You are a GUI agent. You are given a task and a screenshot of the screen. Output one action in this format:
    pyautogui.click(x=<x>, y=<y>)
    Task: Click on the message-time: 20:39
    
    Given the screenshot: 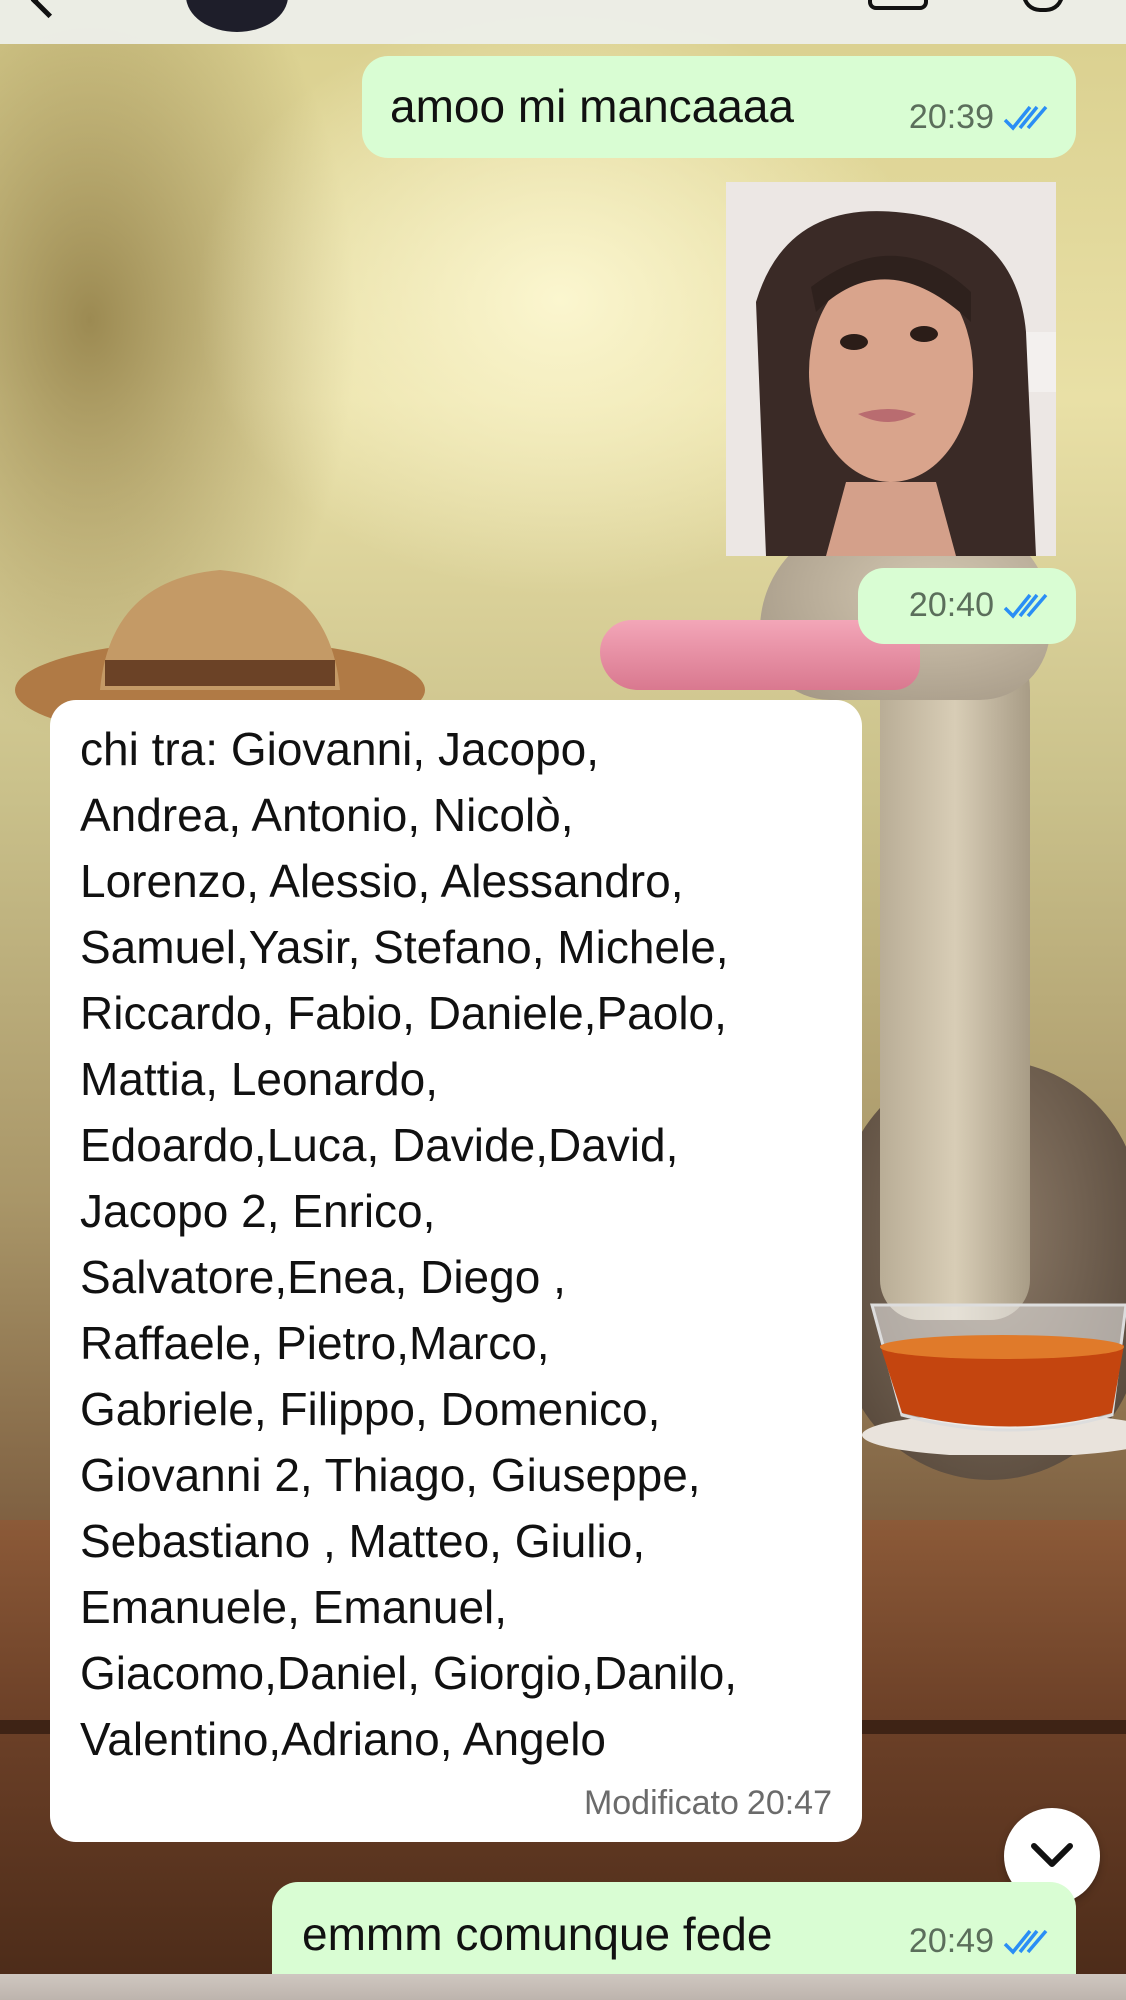 What is the action you would take?
    pyautogui.click(x=951, y=117)
    